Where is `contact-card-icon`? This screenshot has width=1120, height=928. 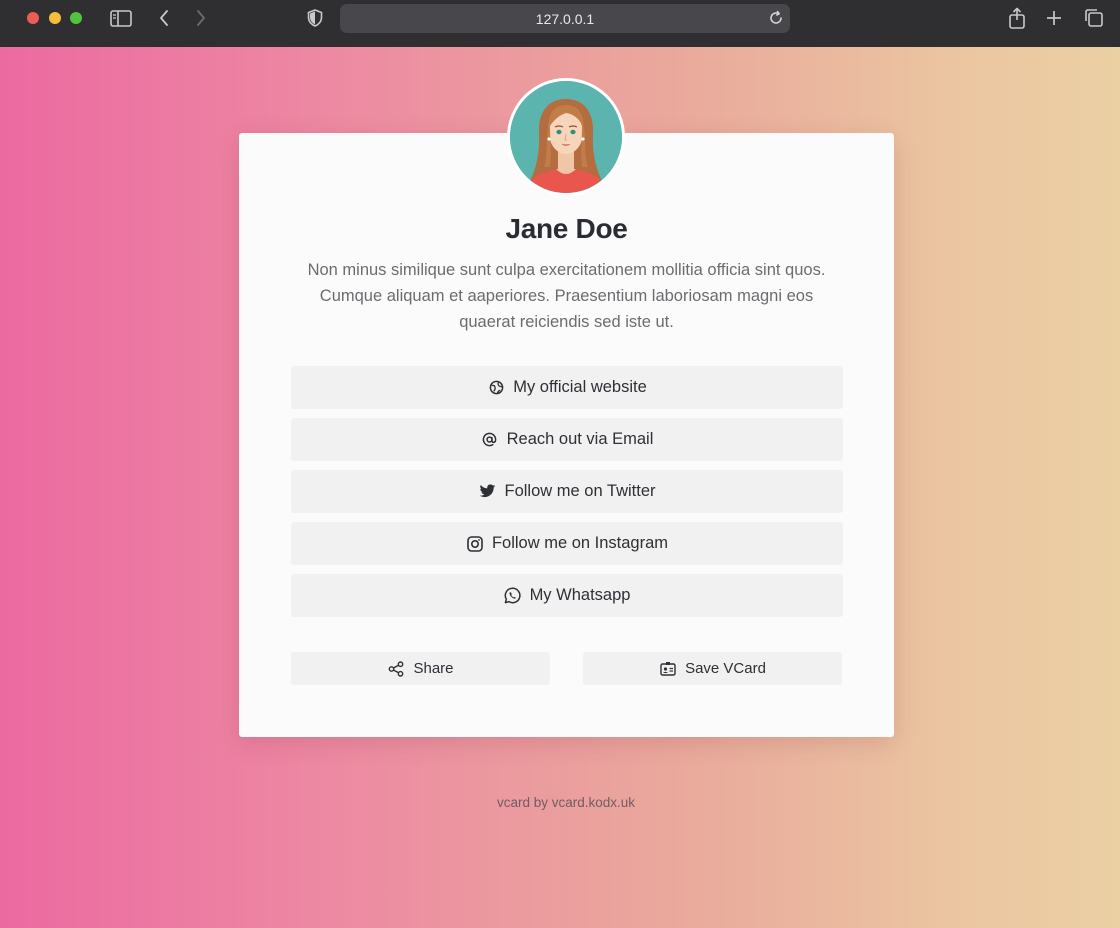 contact-card-icon is located at coordinates (668, 669).